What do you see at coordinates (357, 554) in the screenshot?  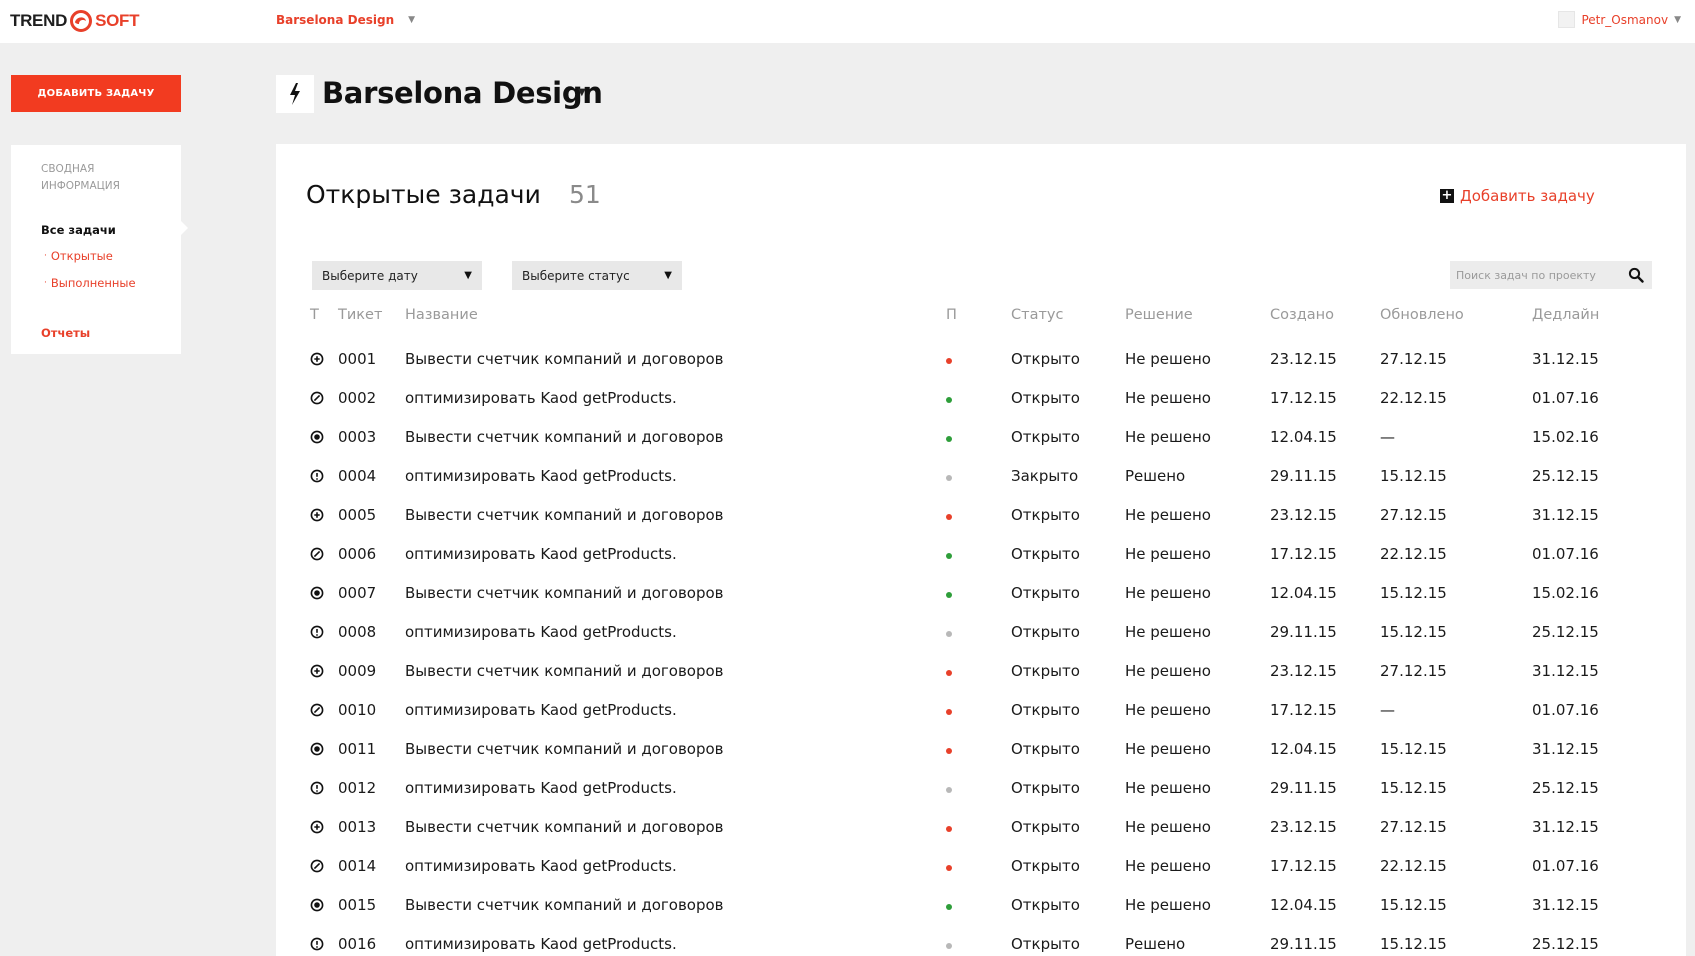 I see `ticket-id: 0006` at bounding box center [357, 554].